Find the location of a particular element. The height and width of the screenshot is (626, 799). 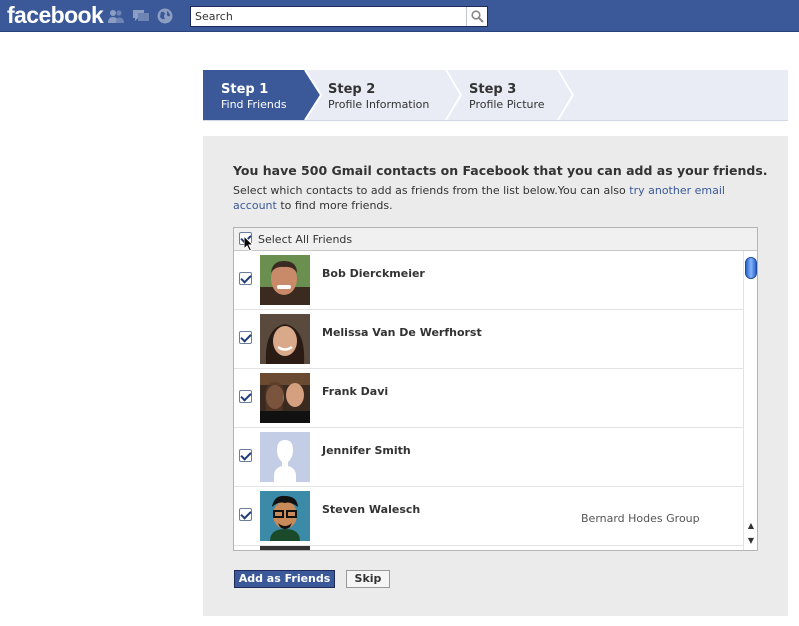

friend-list-scrollbar: ▲ ▼ is located at coordinates (750, 400).